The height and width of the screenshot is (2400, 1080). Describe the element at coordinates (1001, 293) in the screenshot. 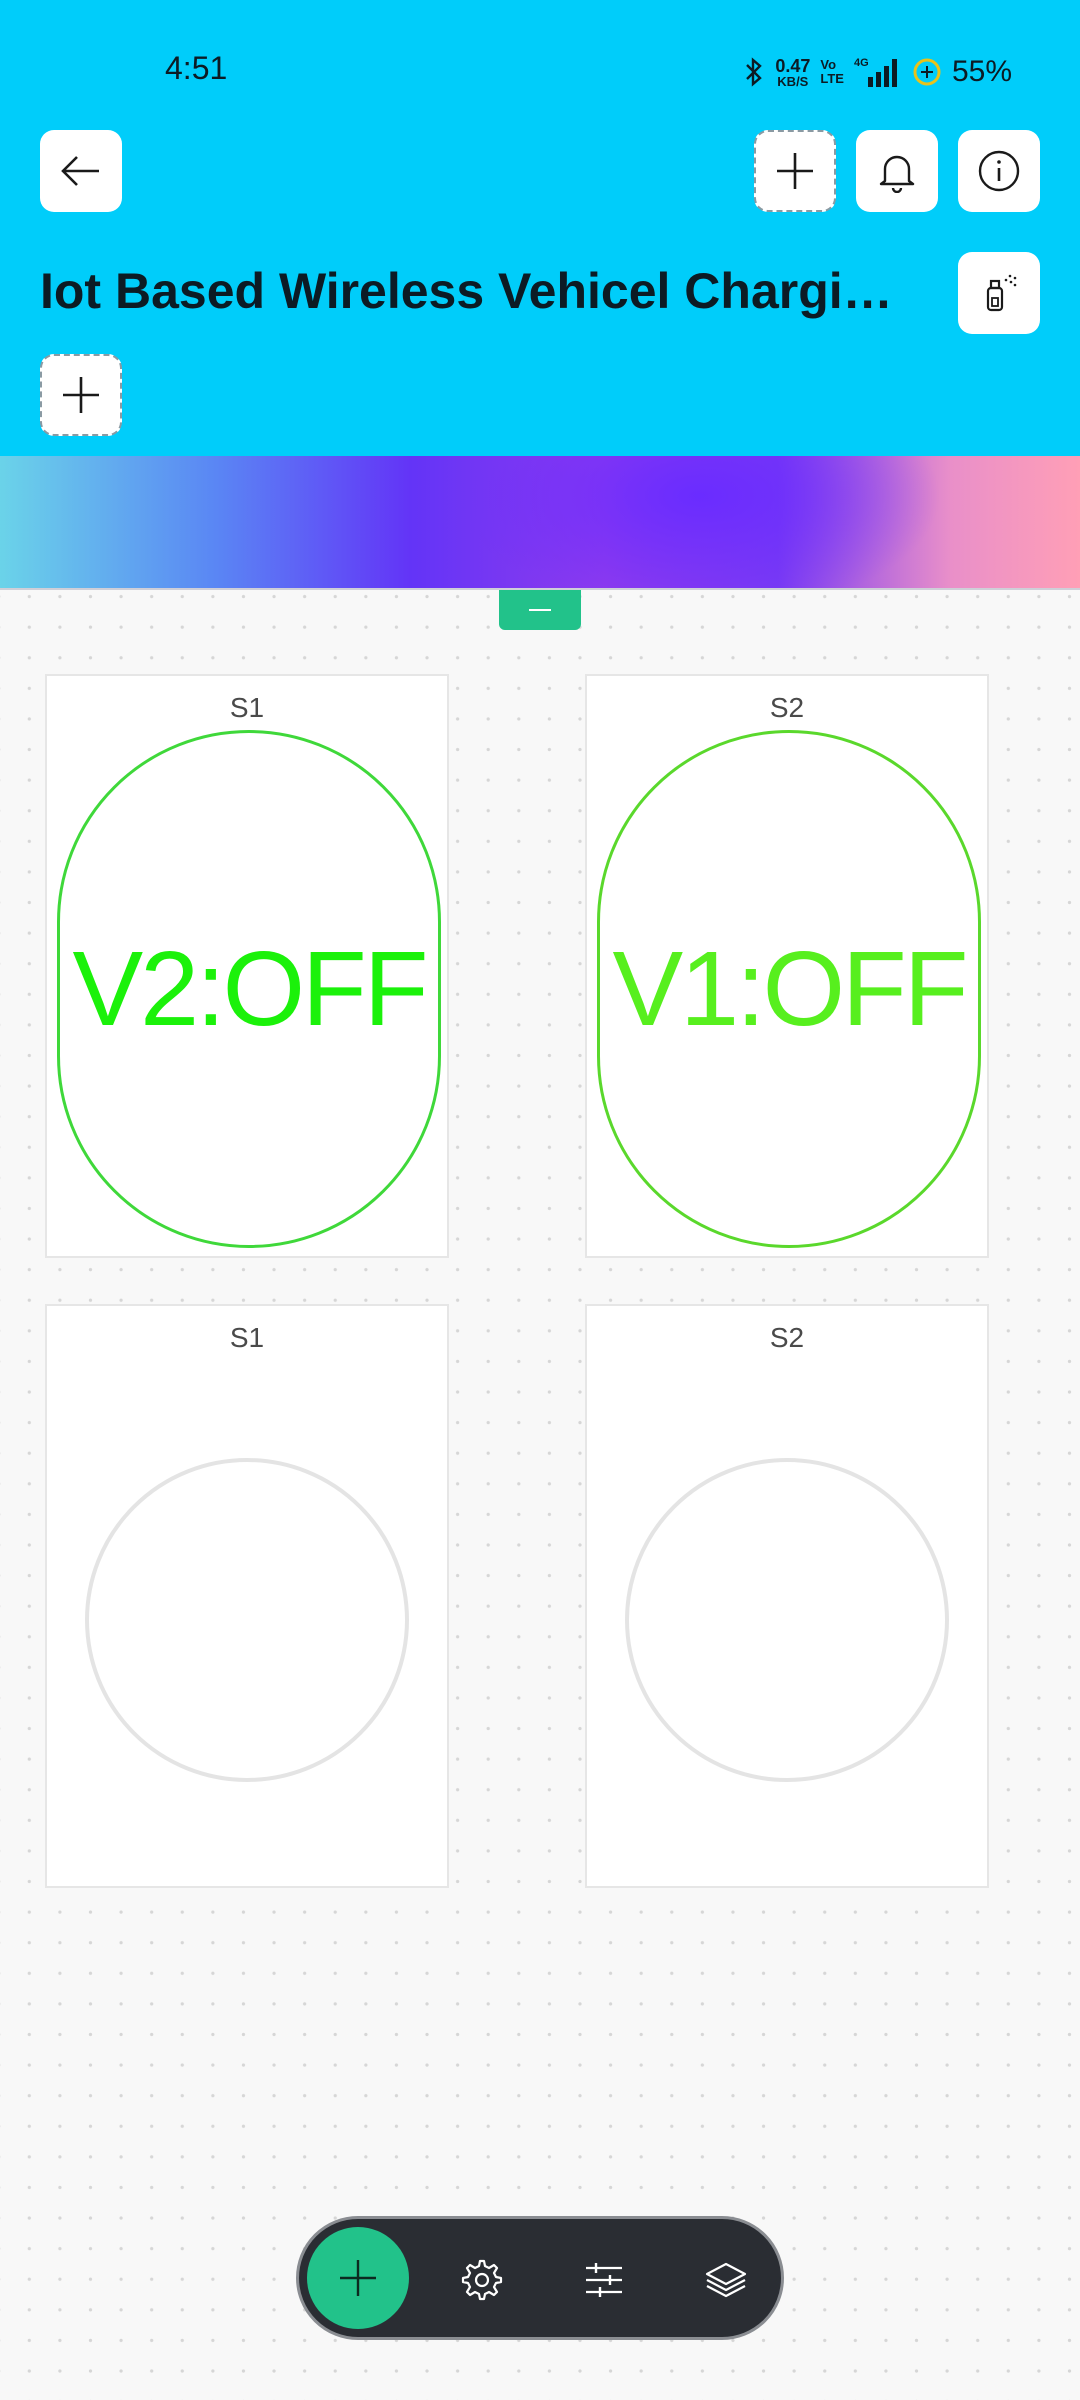

I see `spray-can-icon` at that location.